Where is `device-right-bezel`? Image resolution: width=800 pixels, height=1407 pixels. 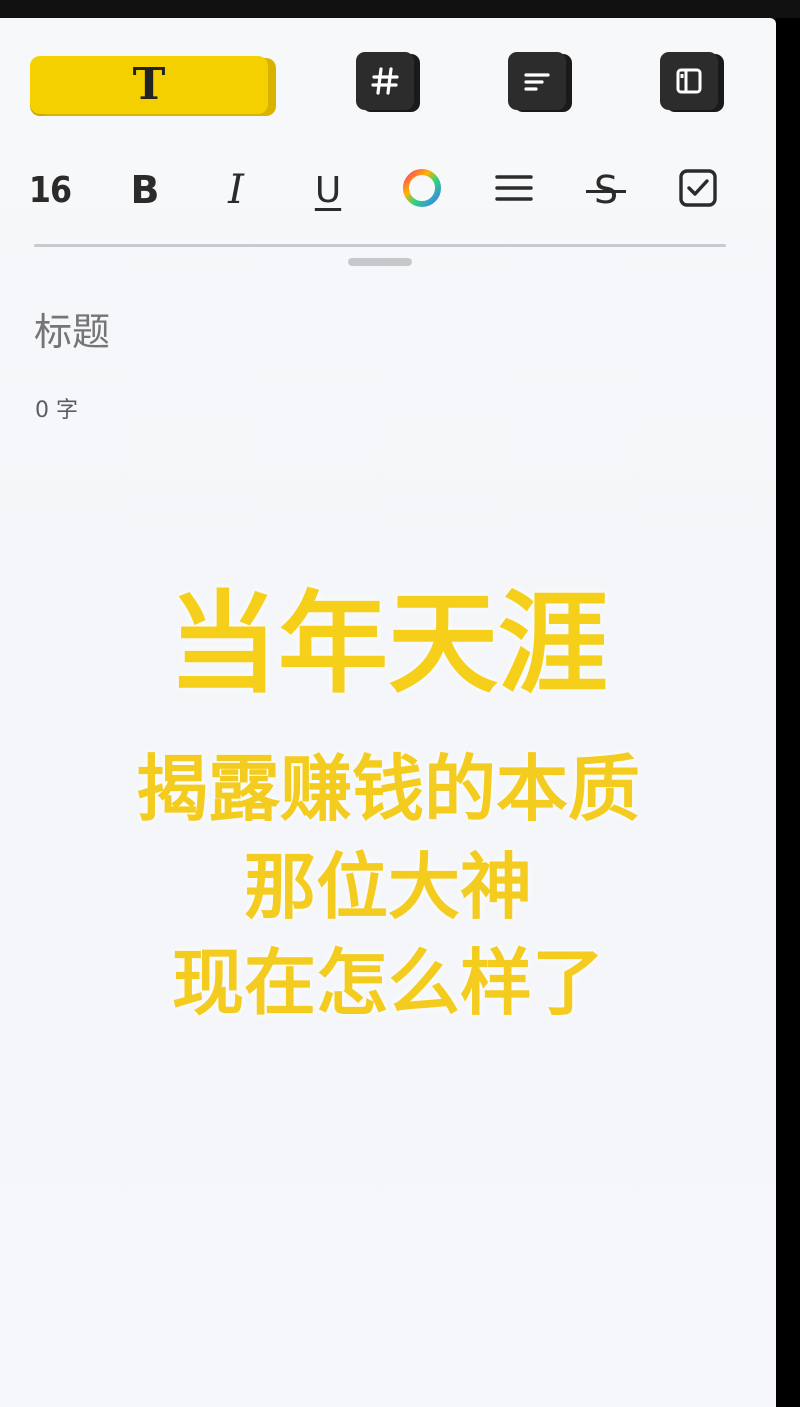 device-right-bezel is located at coordinates (788, 712).